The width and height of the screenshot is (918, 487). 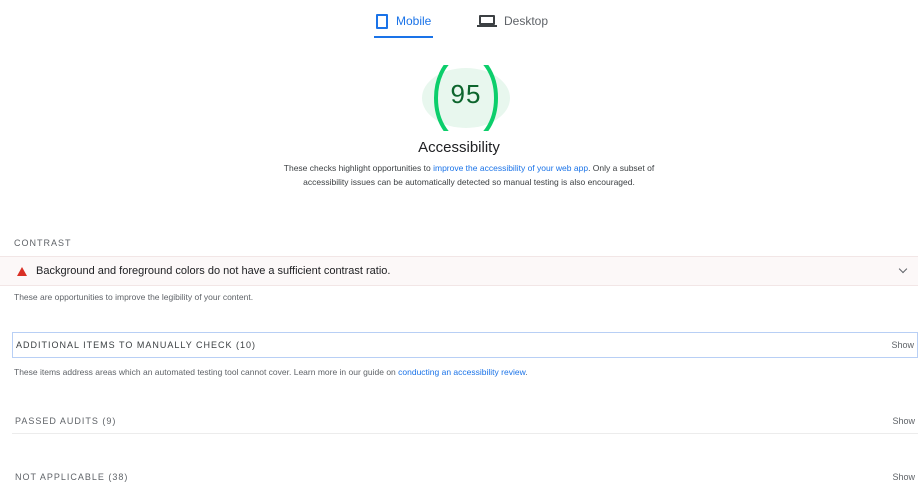 What do you see at coordinates (903, 421) in the screenshot?
I see `passed-audits-show-button: Show` at bounding box center [903, 421].